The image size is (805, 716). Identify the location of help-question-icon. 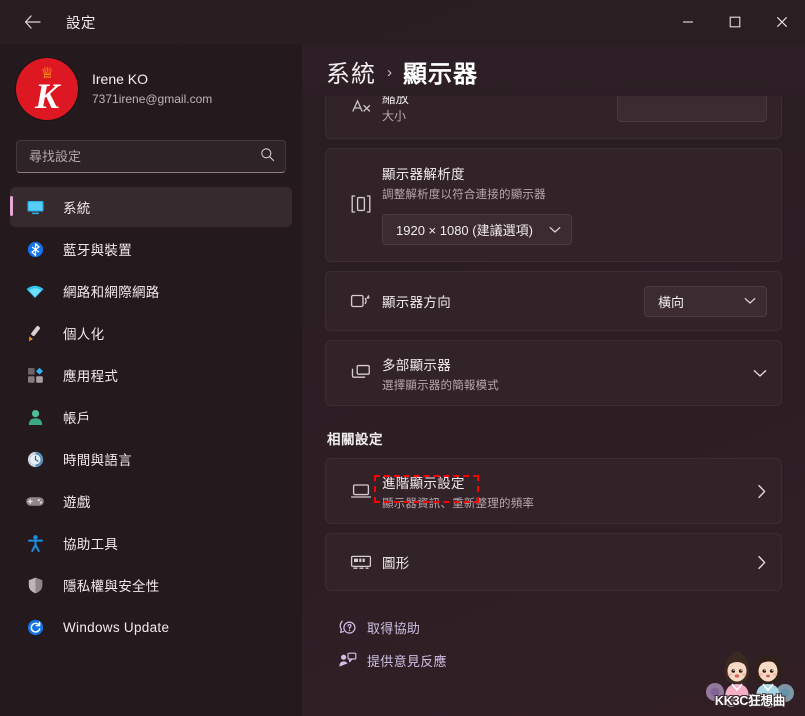
(347, 627).